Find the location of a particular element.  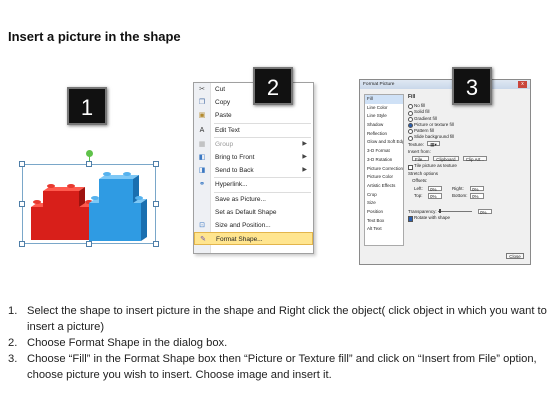

nav-item-3d-format: 3-D Format is located at coordinates (384, 151).